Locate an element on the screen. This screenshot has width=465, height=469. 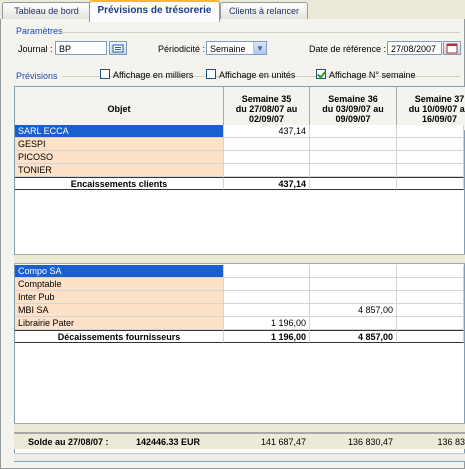
calendar-icon is located at coordinates (452, 48).